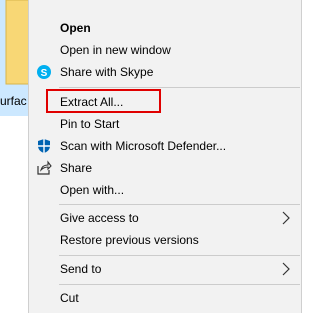  What do you see at coordinates (90, 124) in the screenshot?
I see `menu-item-label: Pin to Start` at bounding box center [90, 124].